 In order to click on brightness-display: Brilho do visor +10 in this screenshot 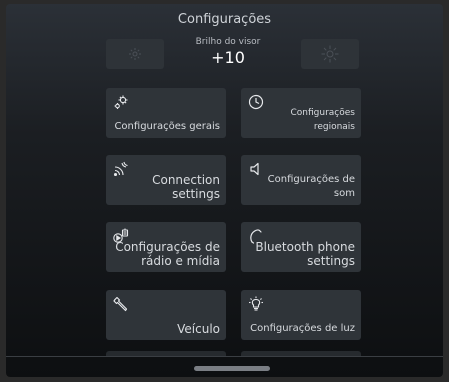, I will do `click(228, 52)`.